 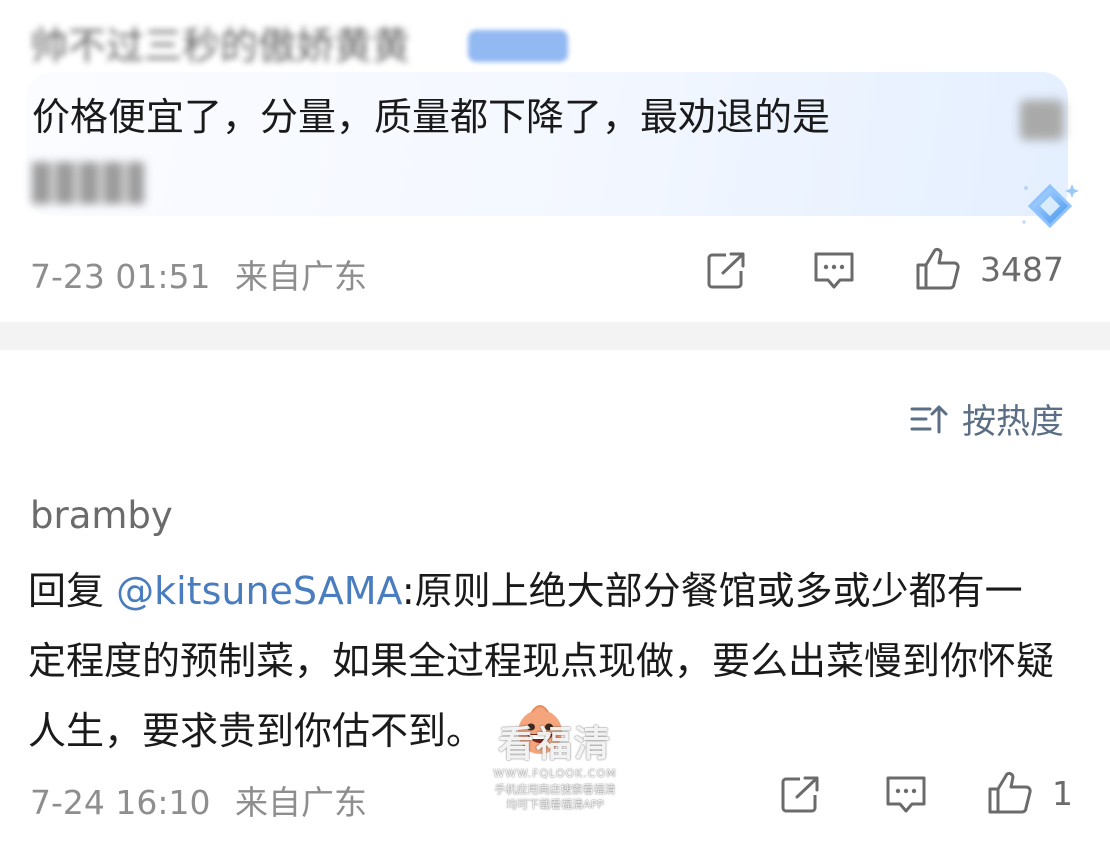 I want to click on watermark-line: 均可下载看福清APP, so click(x=555, y=804).